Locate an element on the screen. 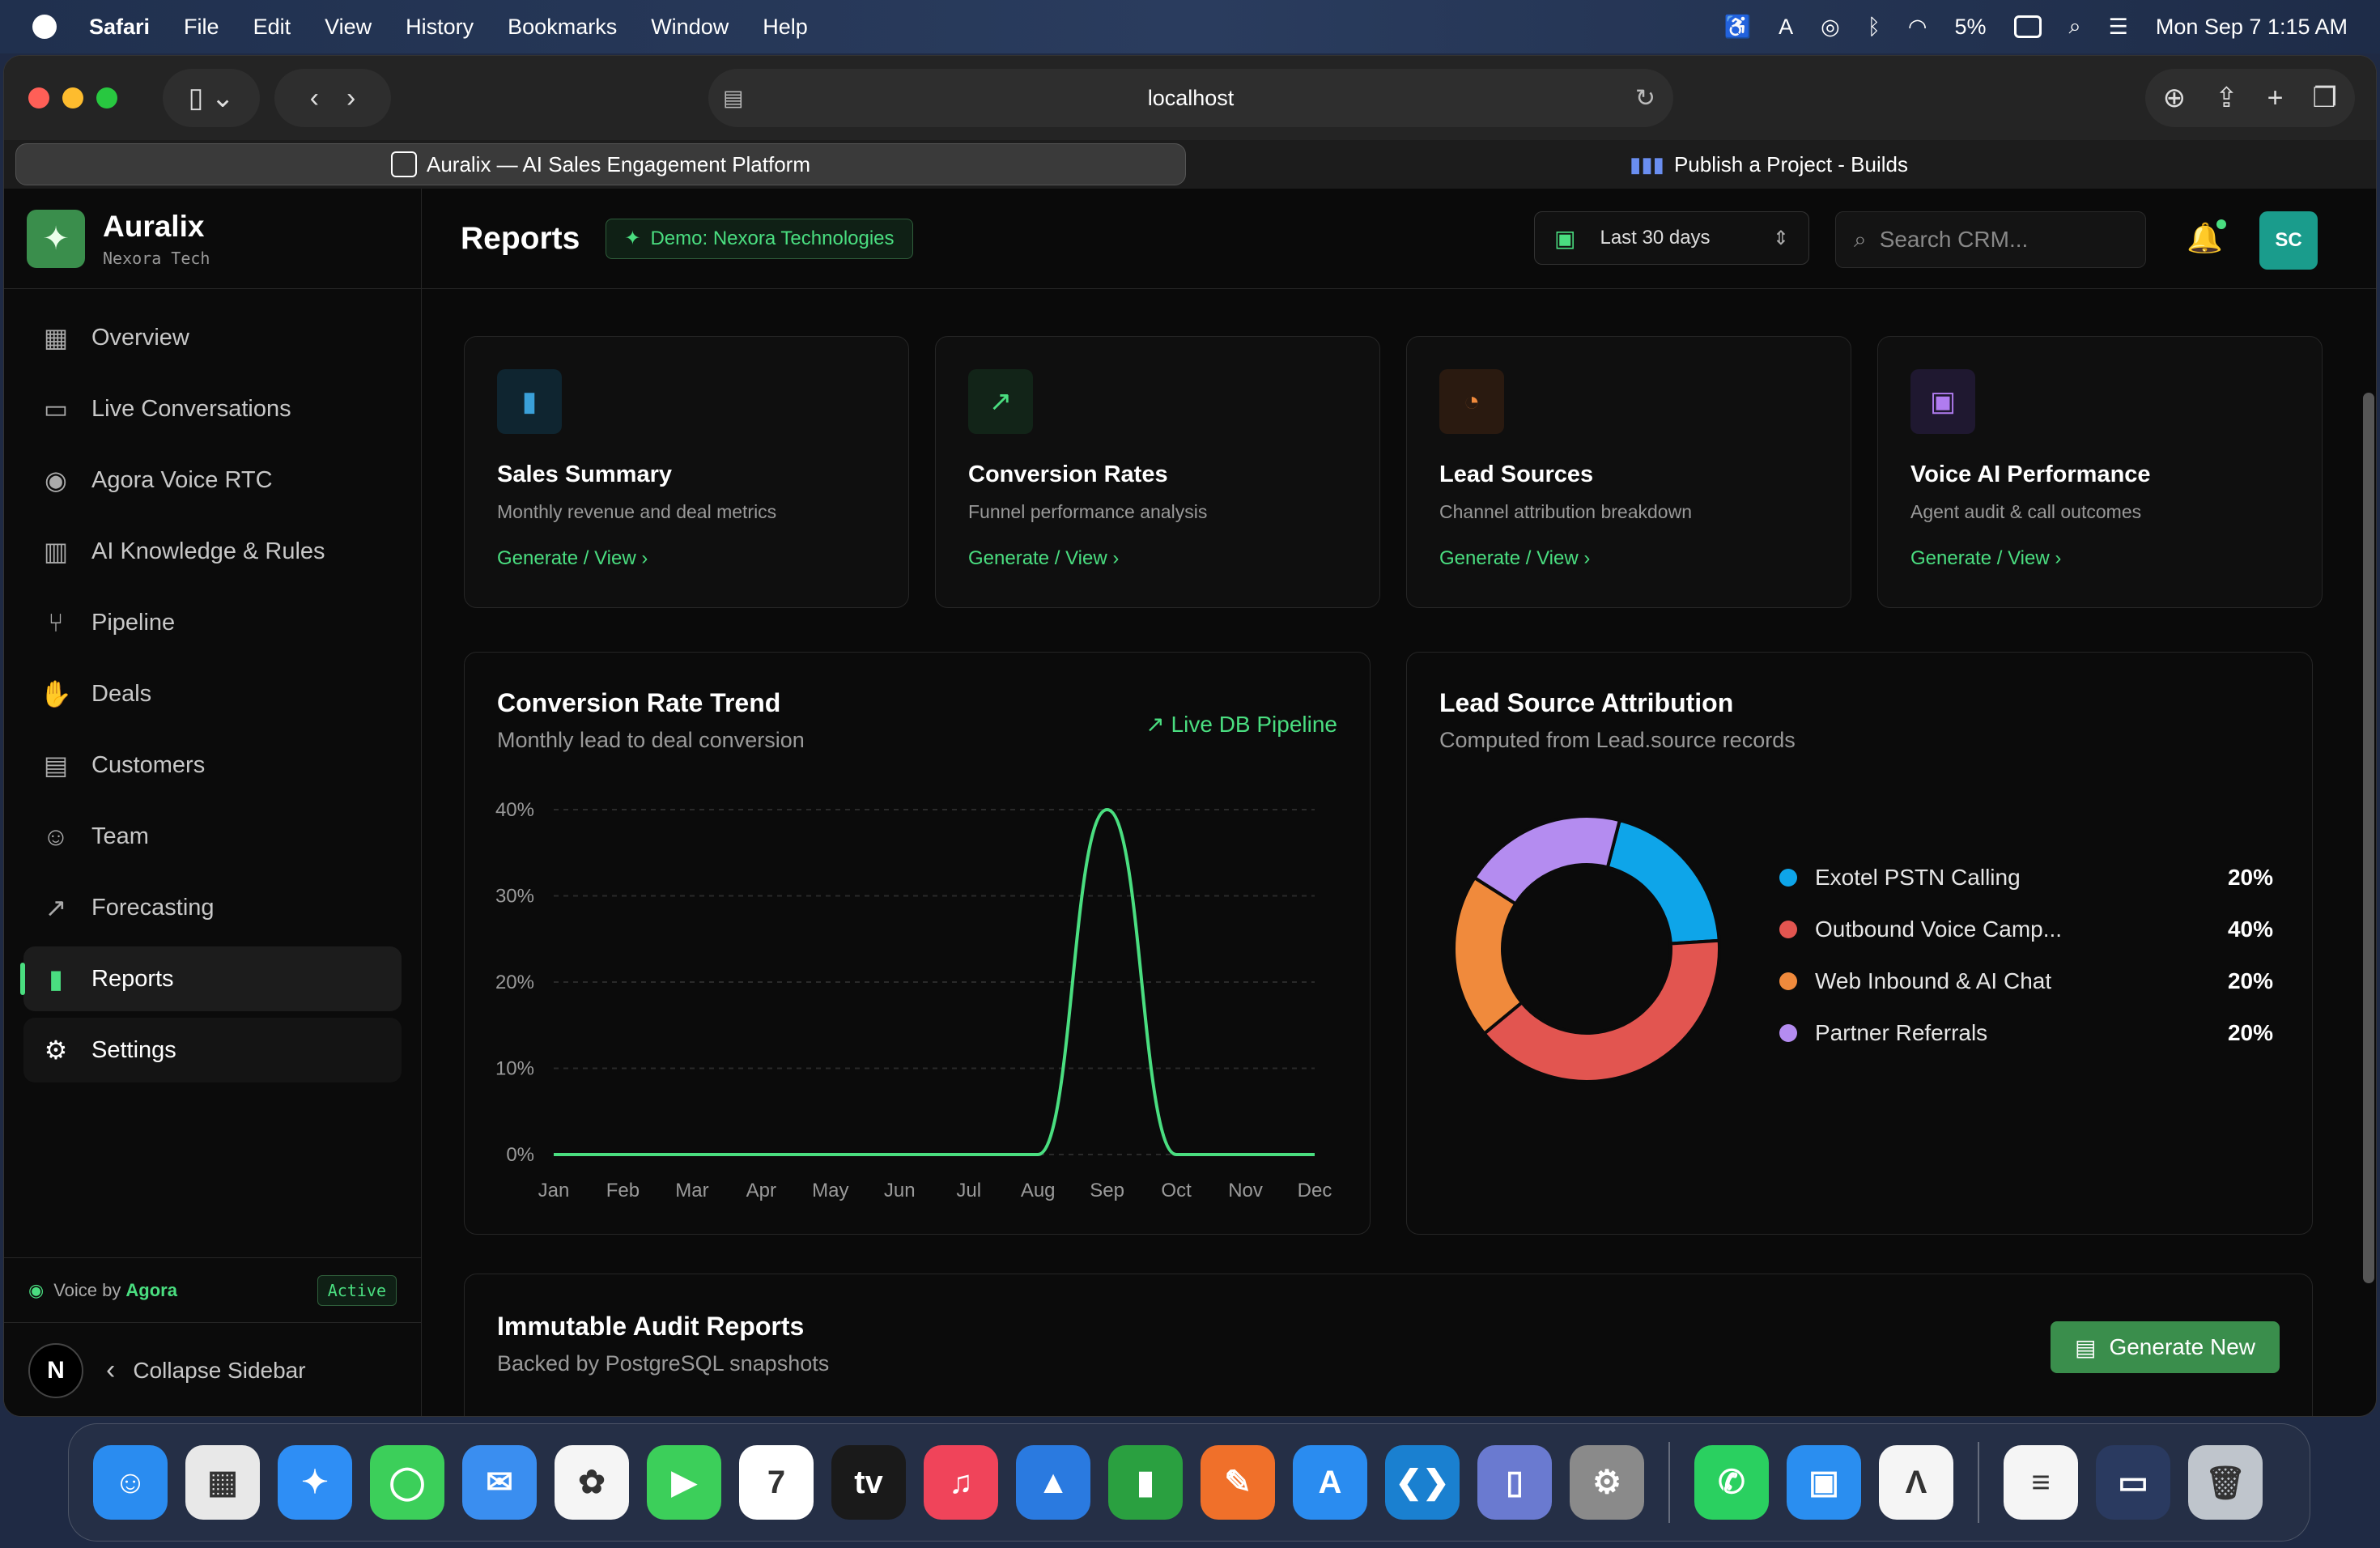  menu-view: View is located at coordinates (348, 27).